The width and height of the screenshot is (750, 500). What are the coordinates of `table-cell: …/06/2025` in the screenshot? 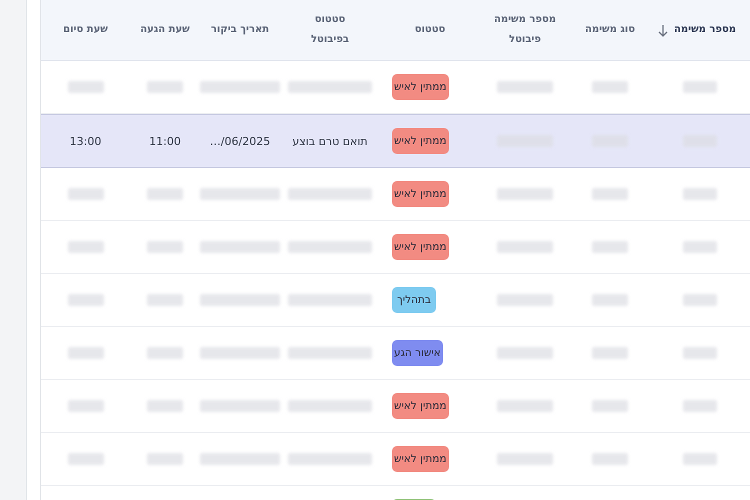 It's located at (240, 141).